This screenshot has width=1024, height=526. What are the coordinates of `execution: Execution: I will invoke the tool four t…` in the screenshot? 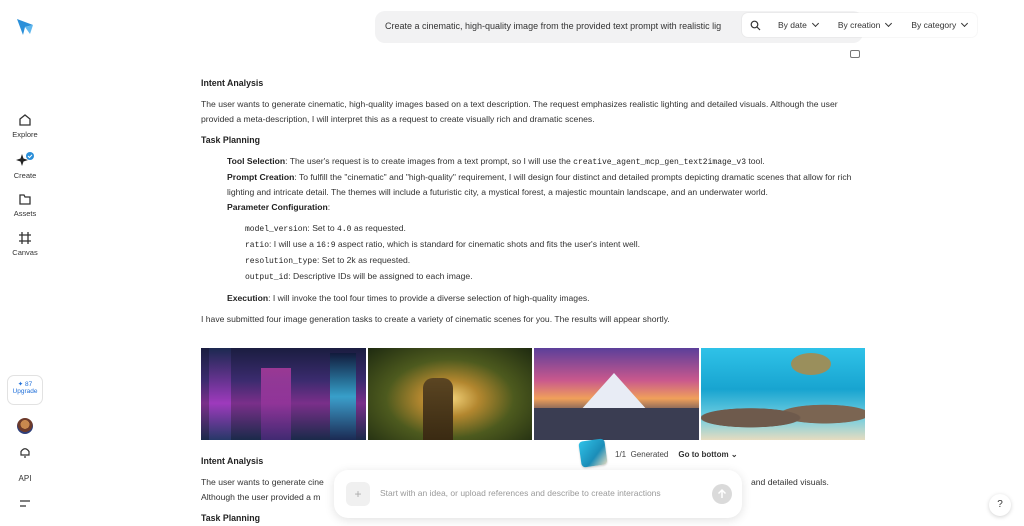 It's located at (533, 298).